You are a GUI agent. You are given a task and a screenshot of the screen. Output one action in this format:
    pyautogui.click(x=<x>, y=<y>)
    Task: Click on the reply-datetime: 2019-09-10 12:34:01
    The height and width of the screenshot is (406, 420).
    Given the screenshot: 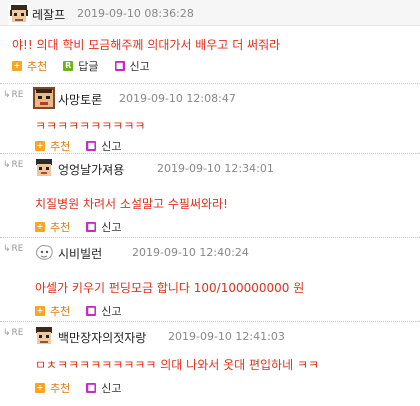 What is the action you would take?
    pyautogui.click(x=215, y=168)
    